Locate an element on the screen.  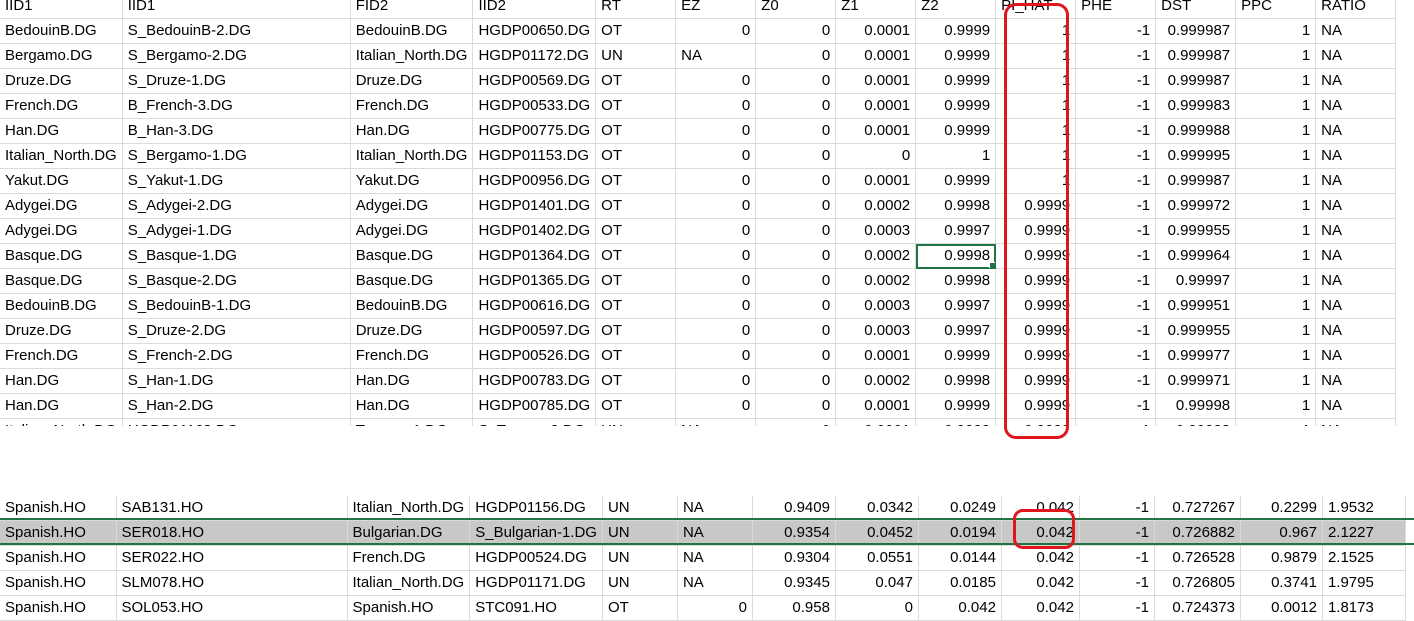
table-cell: 0.0194 is located at coordinates (960, 533).